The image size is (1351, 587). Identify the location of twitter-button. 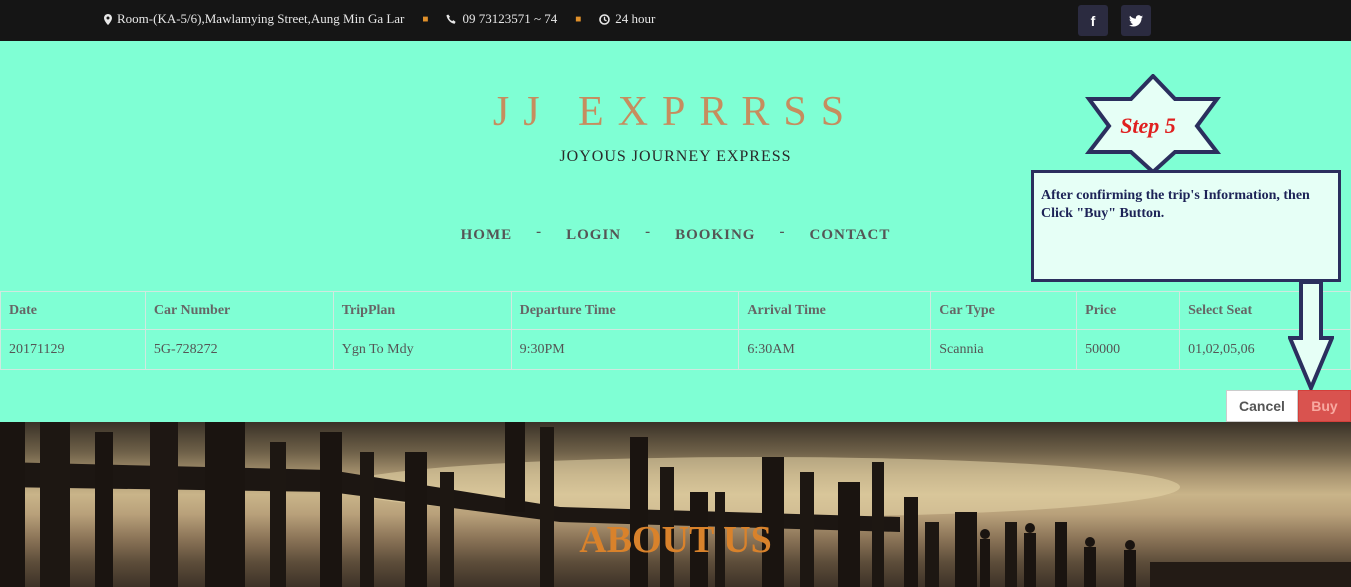
(1136, 20).